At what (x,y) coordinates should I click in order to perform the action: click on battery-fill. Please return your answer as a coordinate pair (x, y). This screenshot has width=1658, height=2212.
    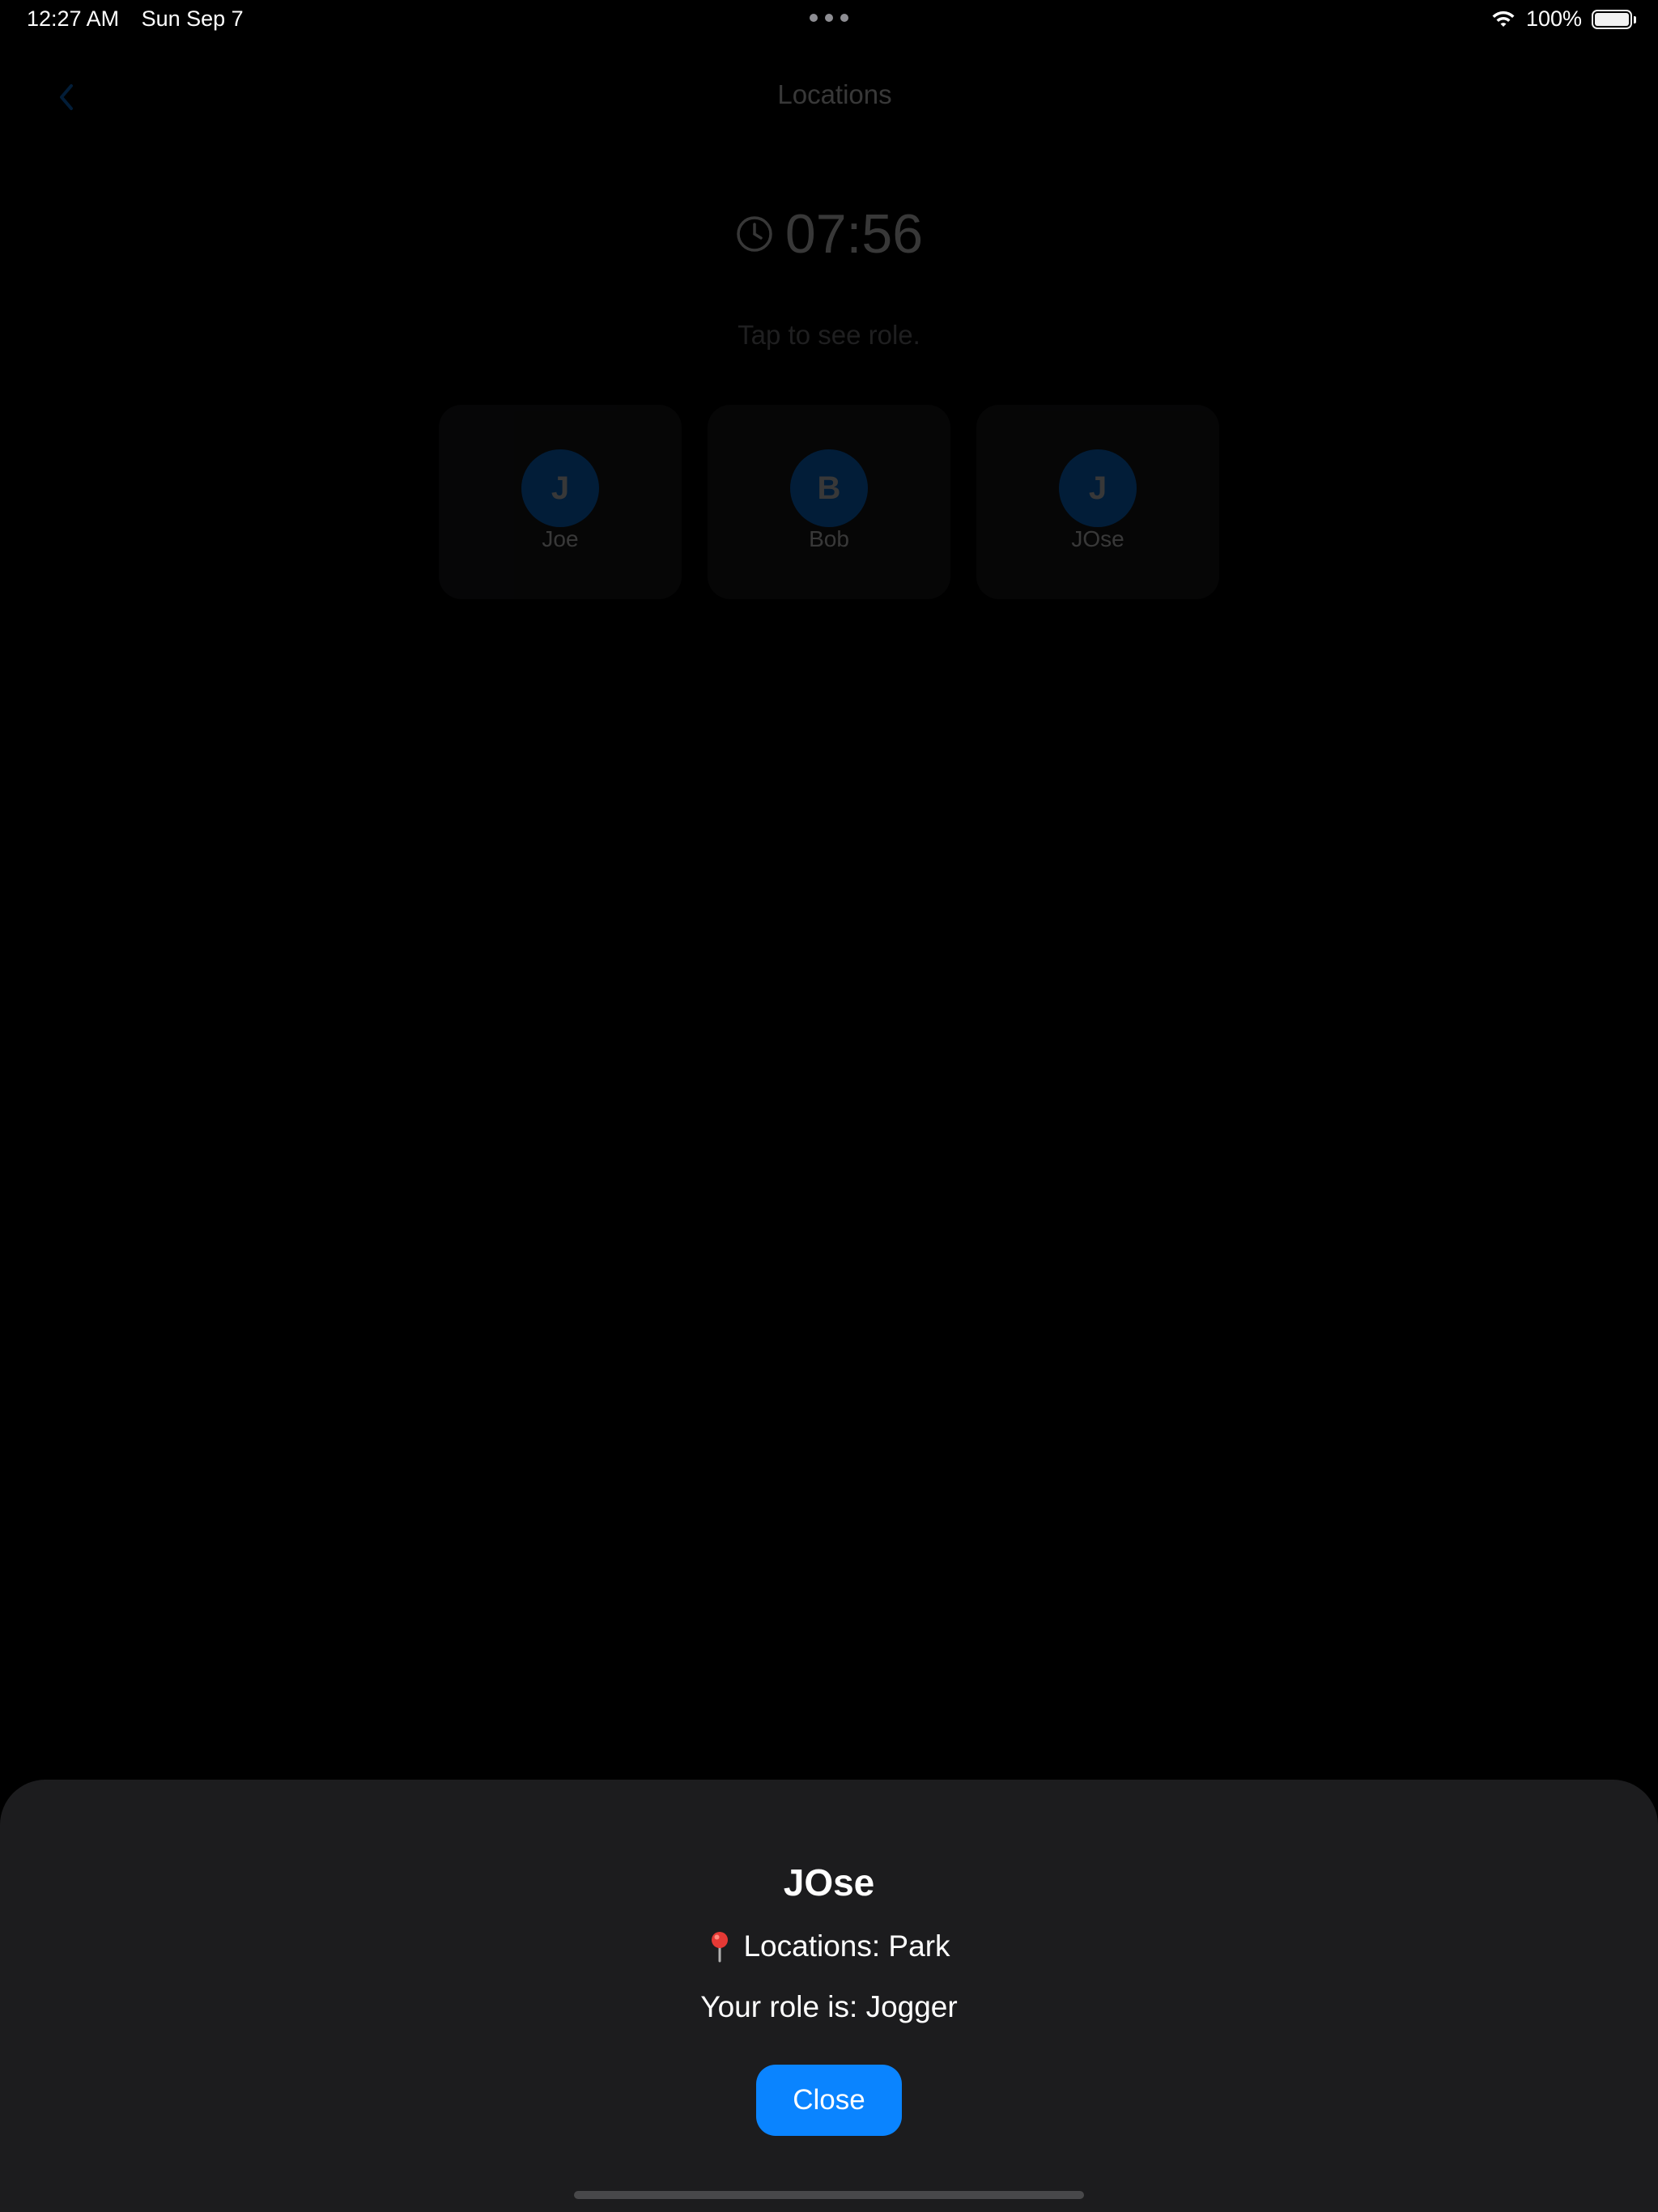
    Looking at the image, I should click on (1612, 19).